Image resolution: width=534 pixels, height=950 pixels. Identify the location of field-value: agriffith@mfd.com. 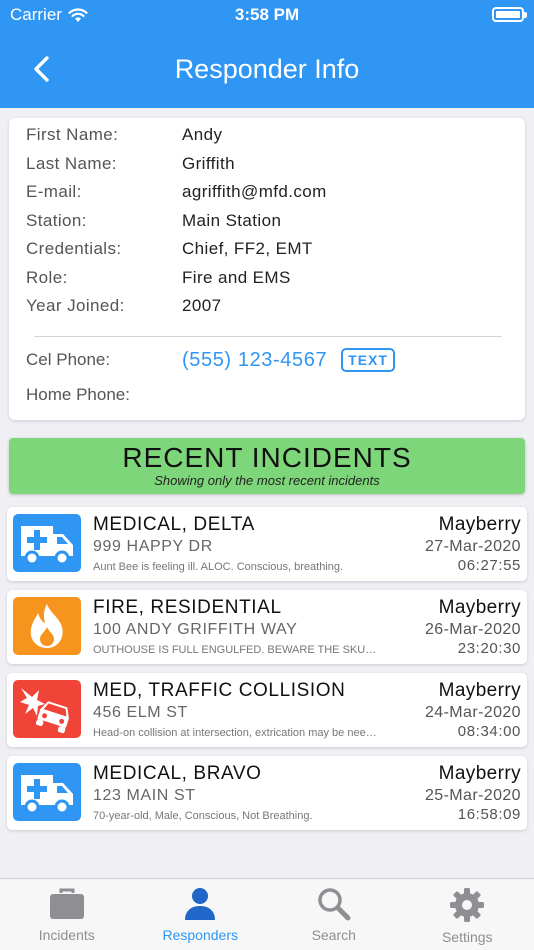
(254, 191).